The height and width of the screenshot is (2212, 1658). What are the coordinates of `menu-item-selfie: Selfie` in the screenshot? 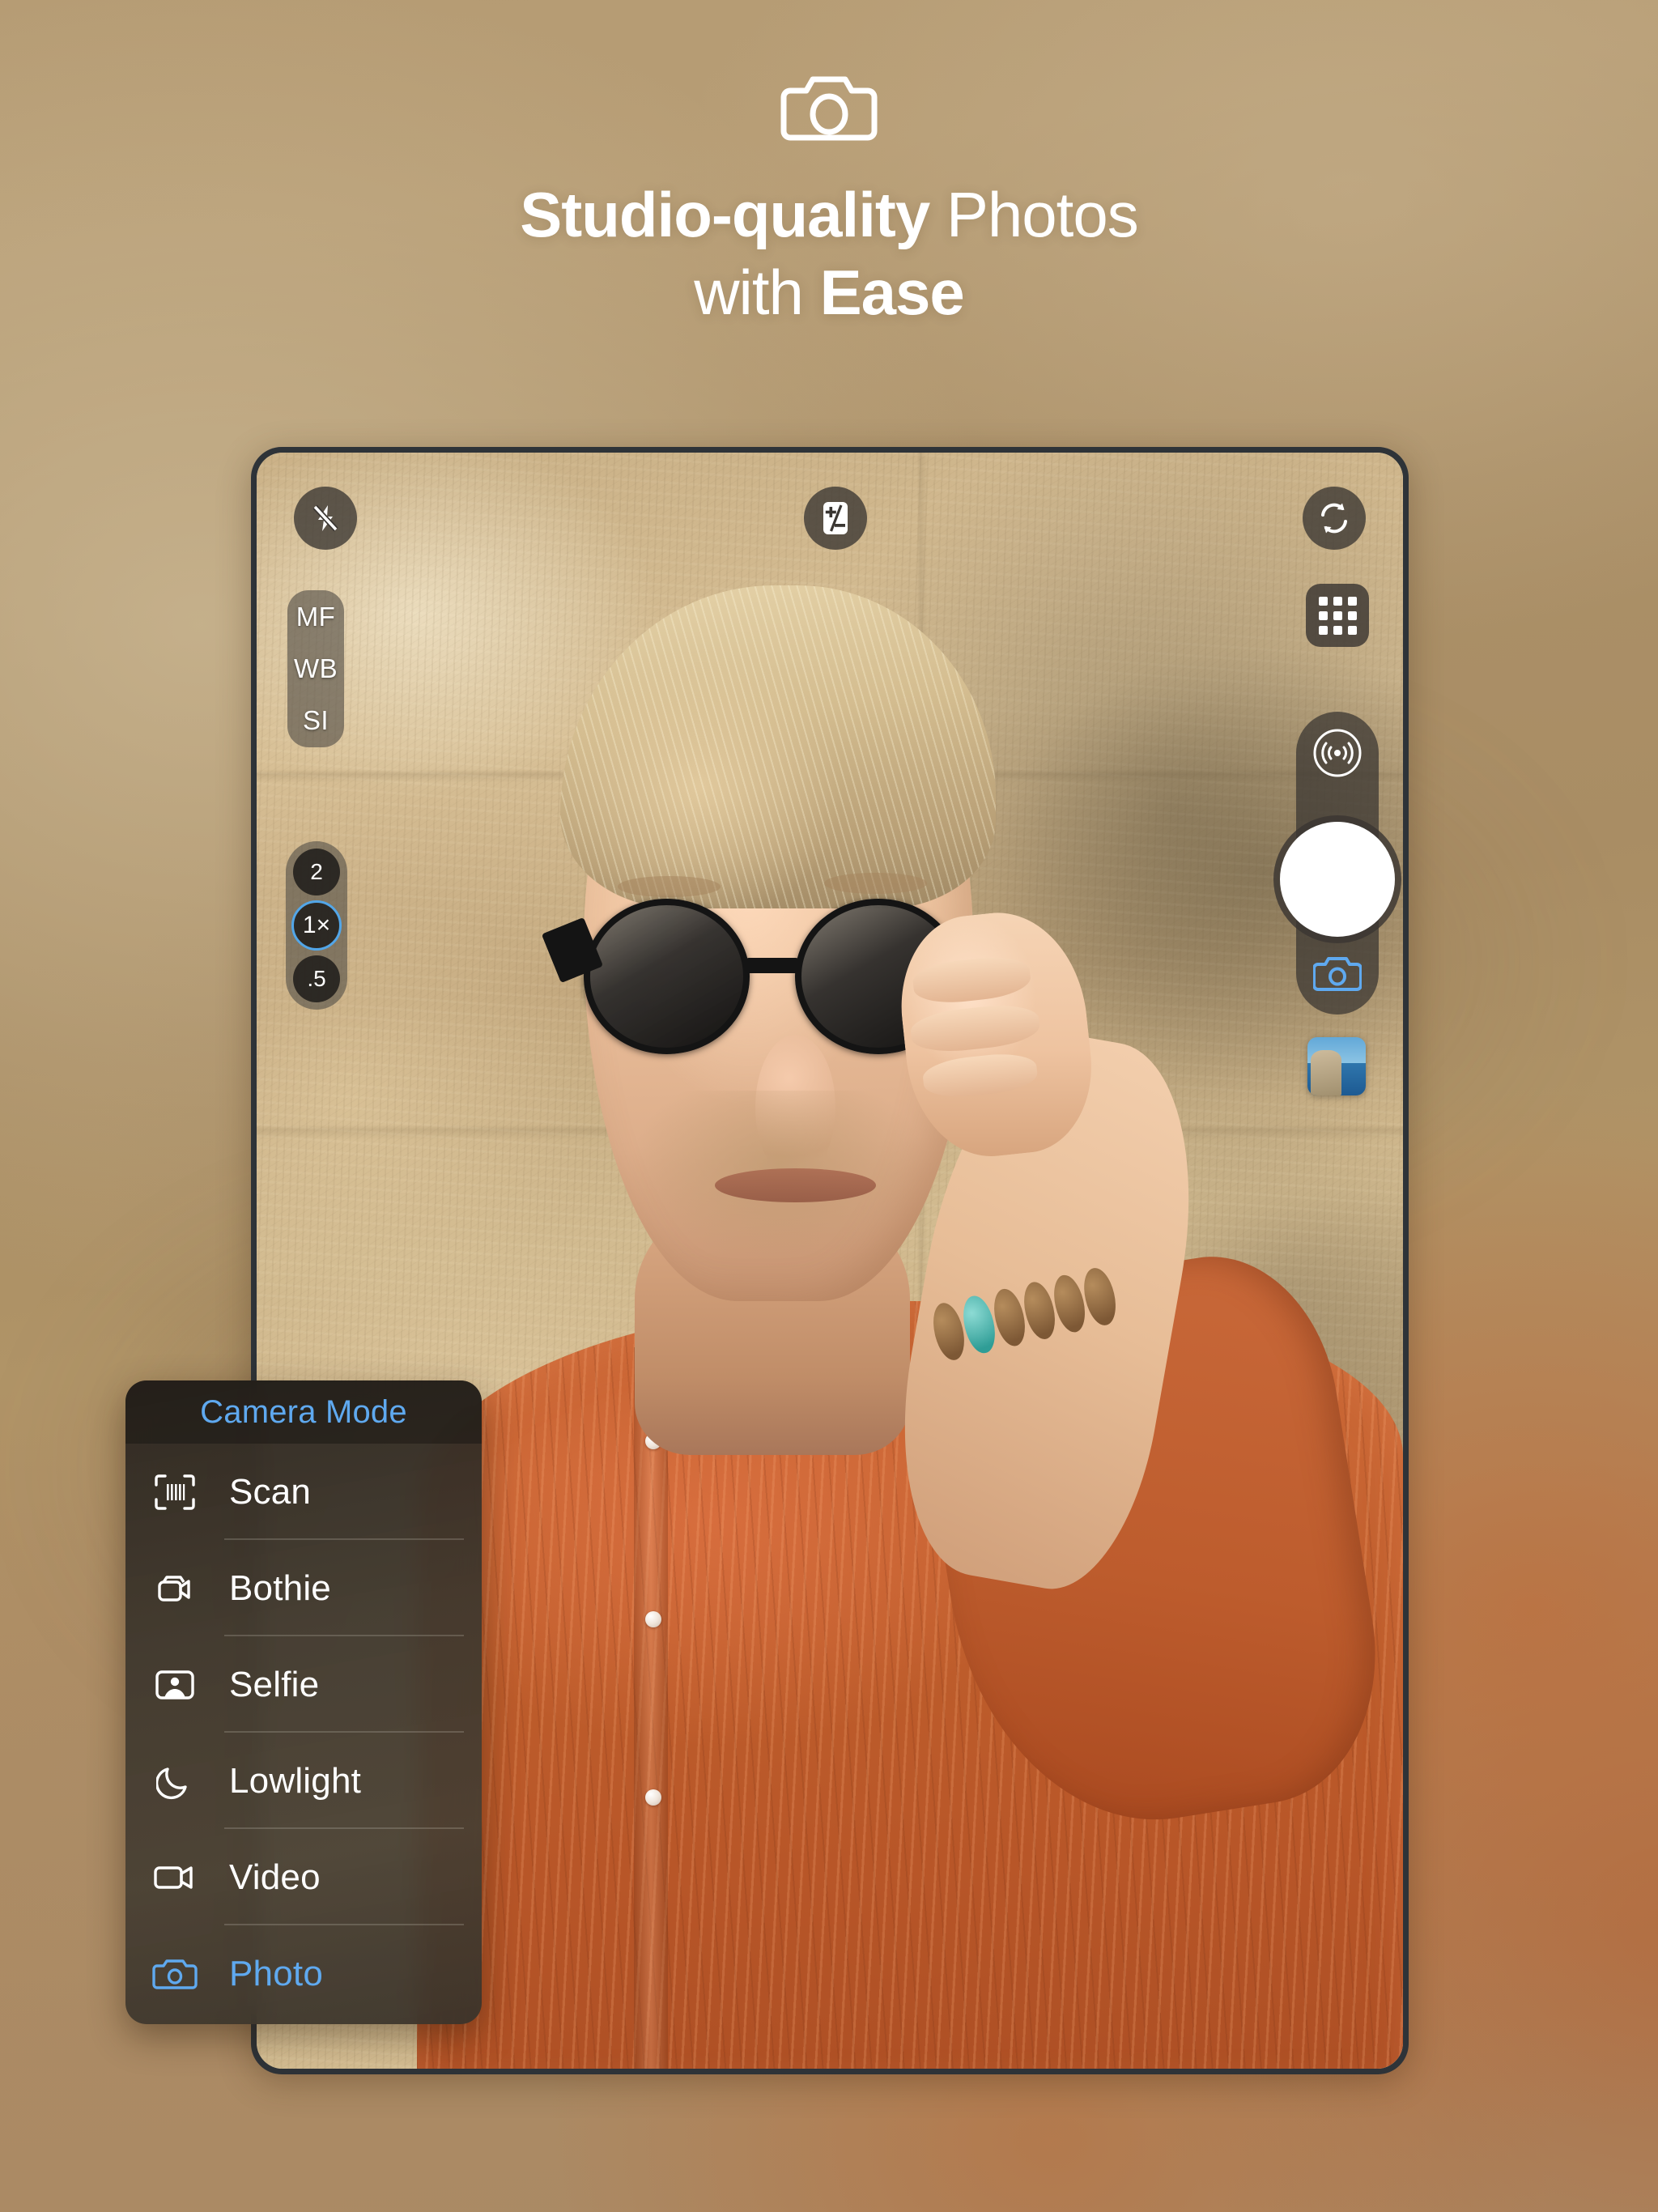 It's located at (303, 1684).